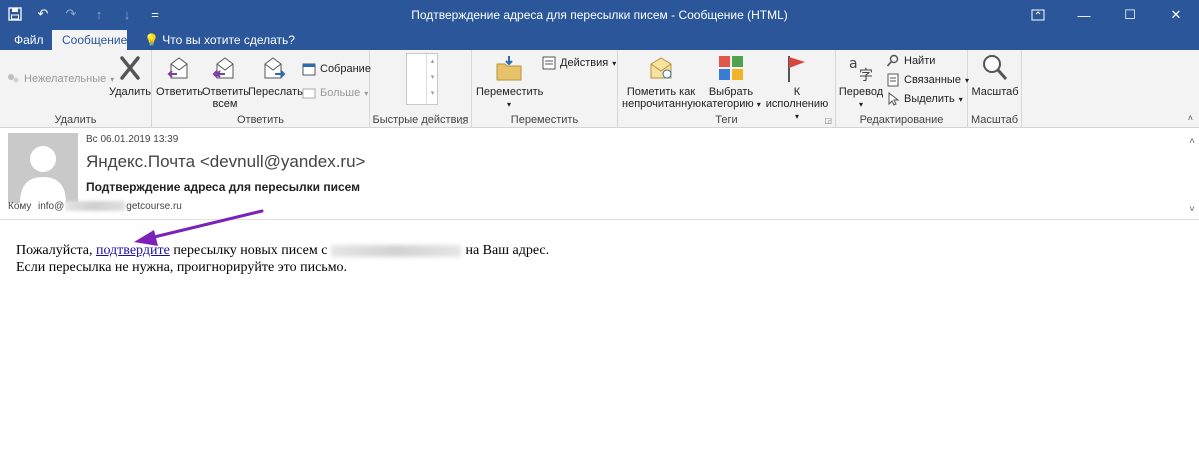  I want to click on find-button: Найти, so click(910, 61).